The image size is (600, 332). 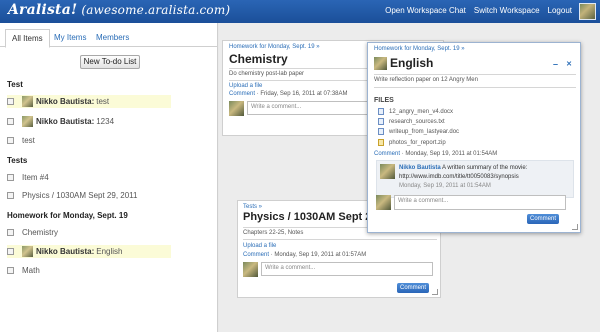 I want to click on sidebar-tabs: All Items My Items Members, so click(x=109, y=38).